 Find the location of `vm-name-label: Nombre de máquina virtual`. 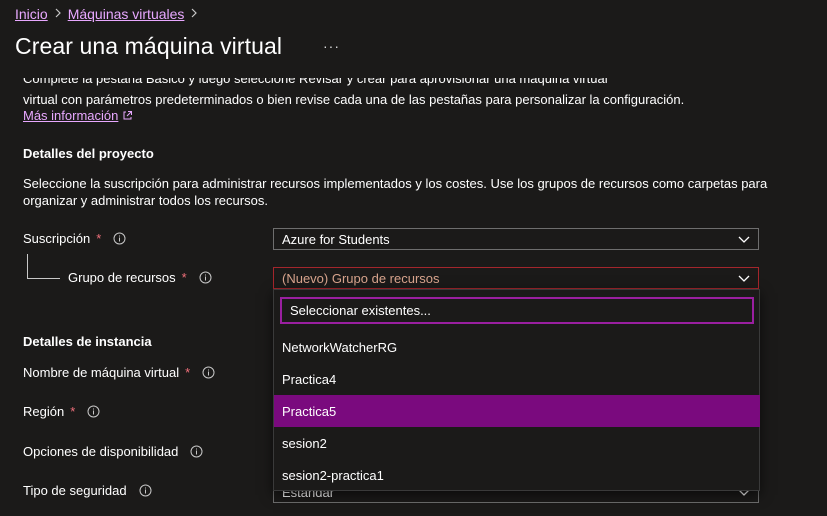

vm-name-label: Nombre de máquina virtual is located at coordinates (101, 372).